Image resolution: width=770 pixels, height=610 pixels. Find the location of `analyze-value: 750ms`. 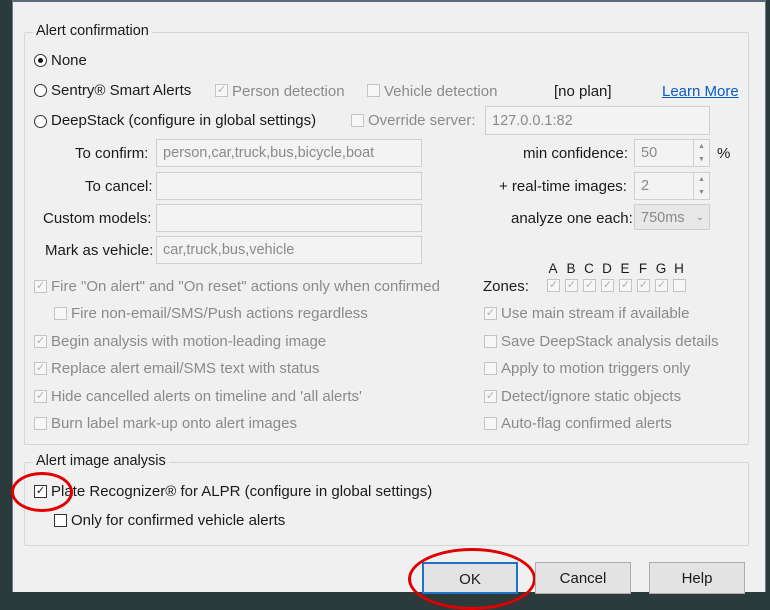

analyze-value: 750ms is located at coordinates (663, 218).